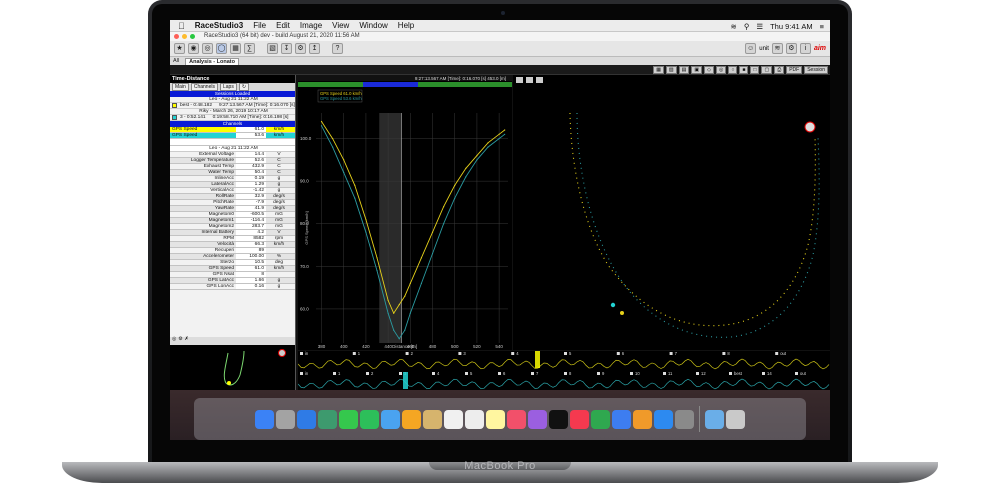  What do you see at coordinates (232, 367) in the screenshot?
I see `track-minimap` at bounding box center [232, 367].